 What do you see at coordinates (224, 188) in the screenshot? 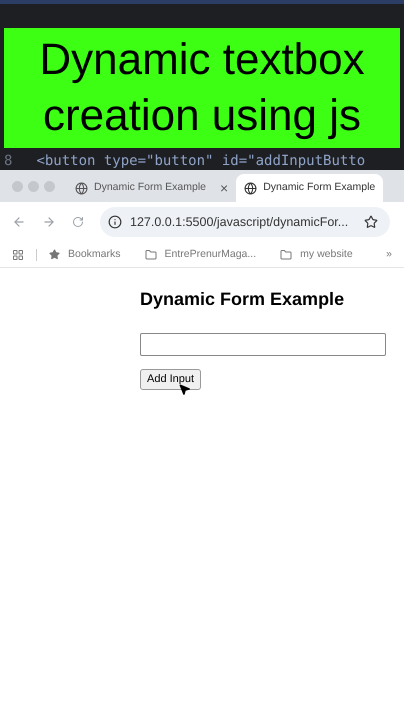
I see `close-icon: ×` at bounding box center [224, 188].